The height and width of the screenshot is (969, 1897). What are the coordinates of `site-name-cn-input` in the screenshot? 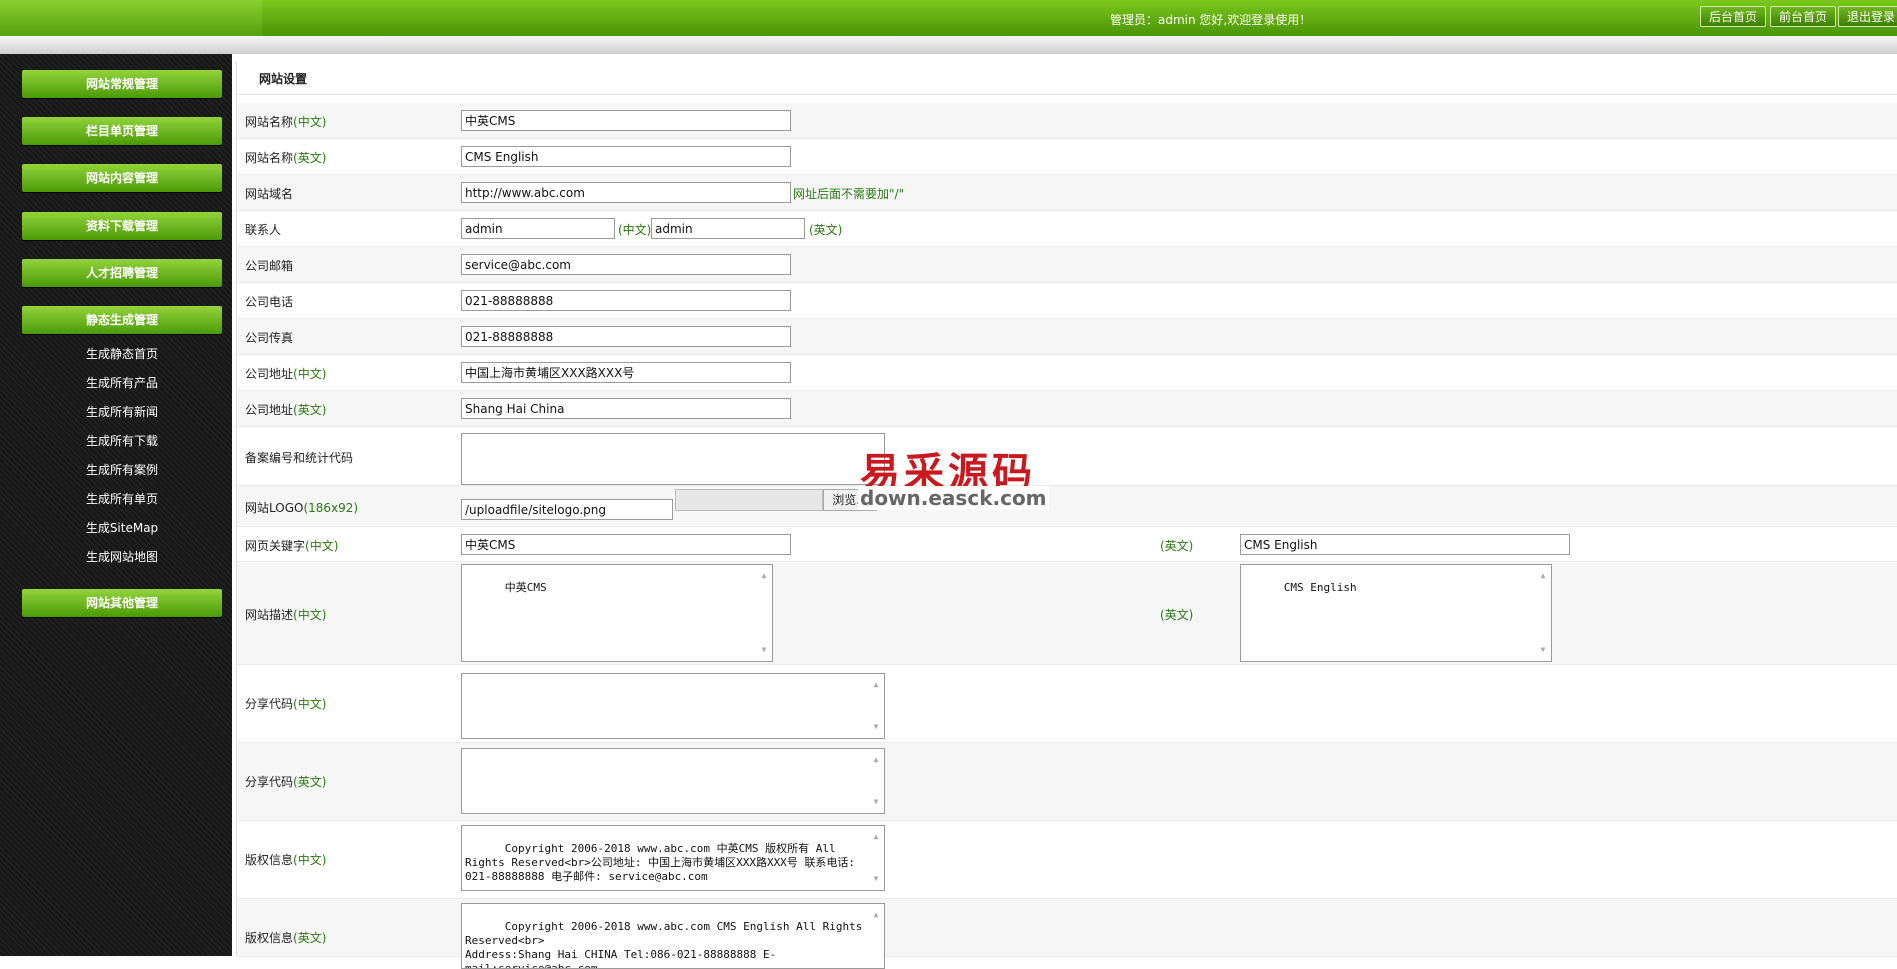 It's located at (626, 120).